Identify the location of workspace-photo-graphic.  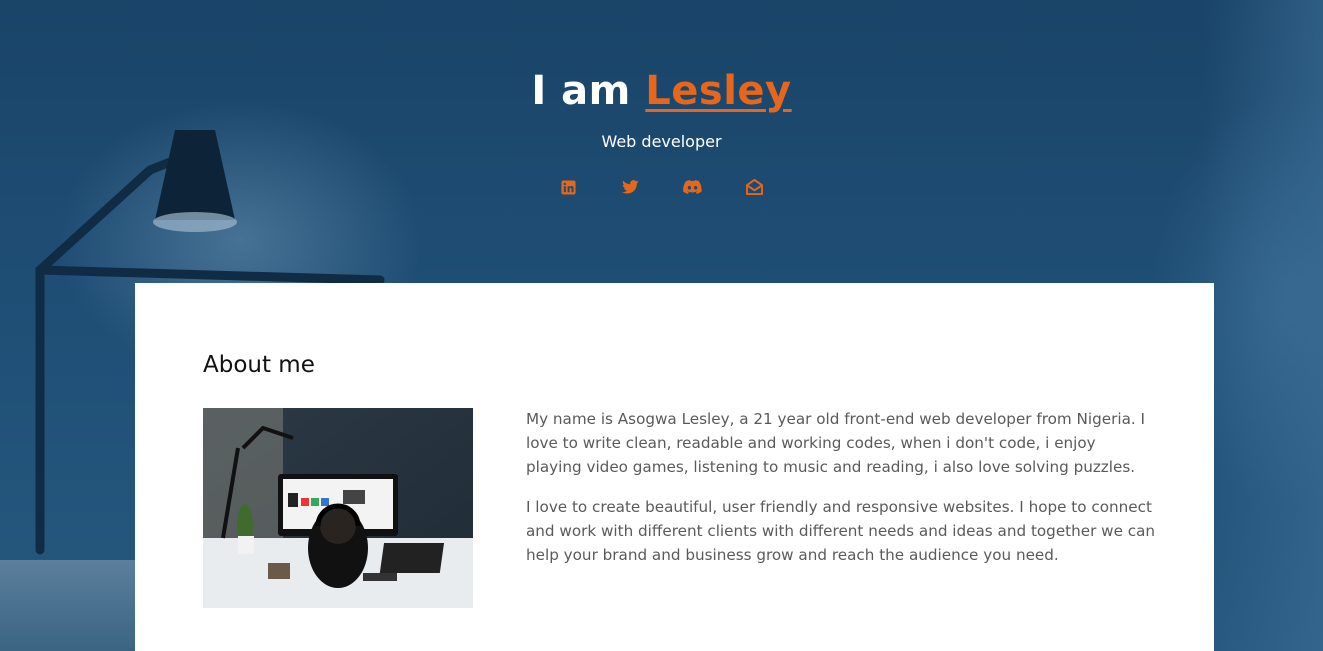
(338, 508).